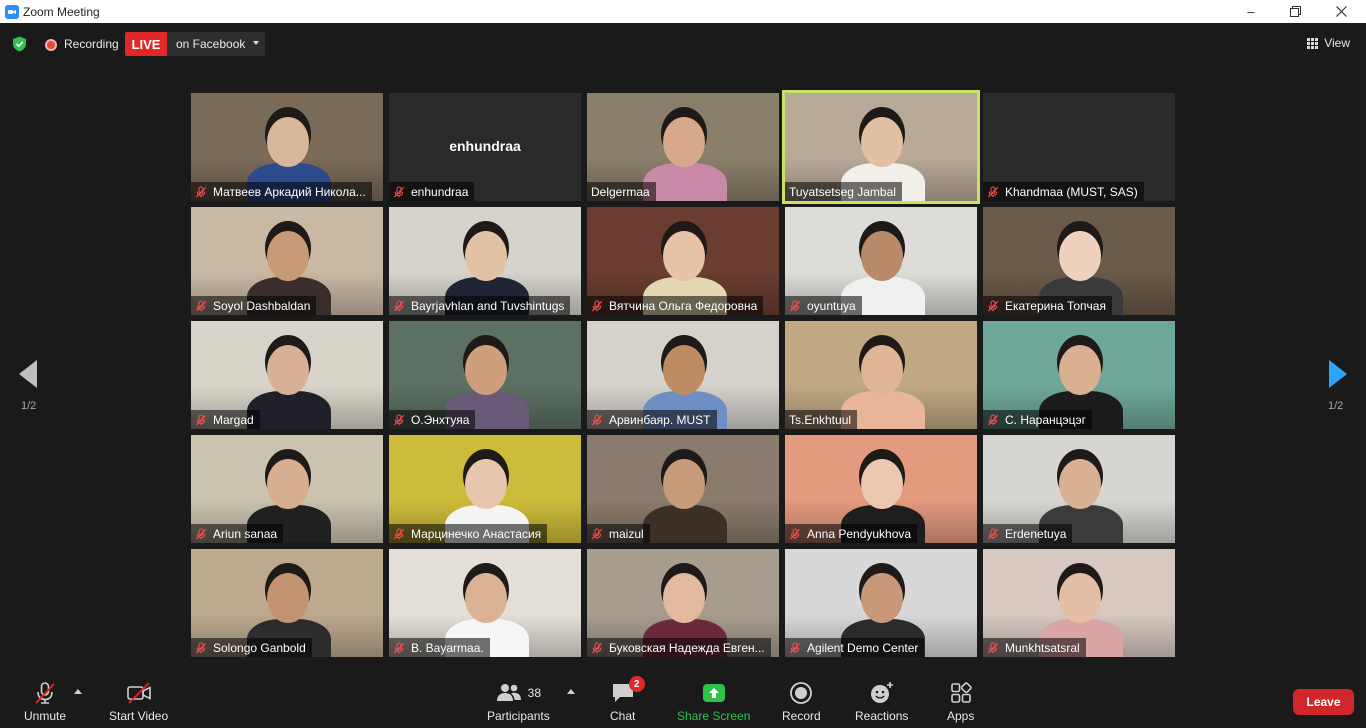  What do you see at coordinates (485, 375) in the screenshot?
I see `participant-tile: О.Энхтуяа` at bounding box center [485, 375].